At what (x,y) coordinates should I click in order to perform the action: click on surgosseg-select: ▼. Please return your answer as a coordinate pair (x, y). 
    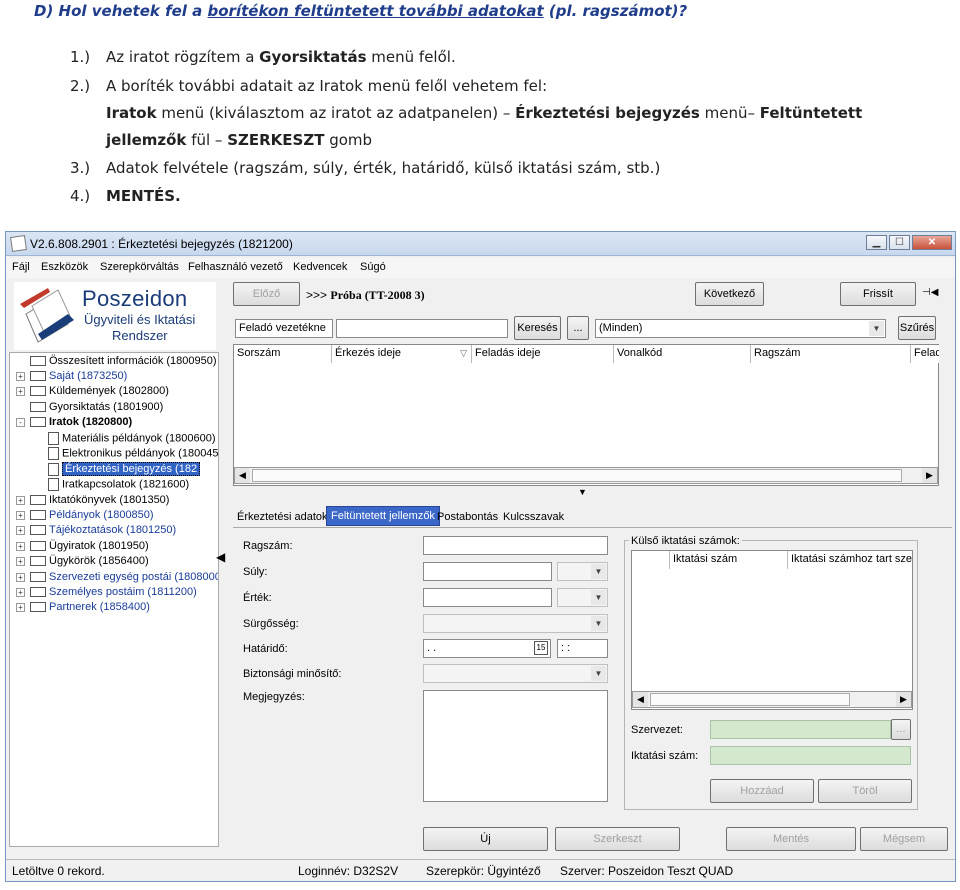
    Looking at the image, I should click on (515, 623).